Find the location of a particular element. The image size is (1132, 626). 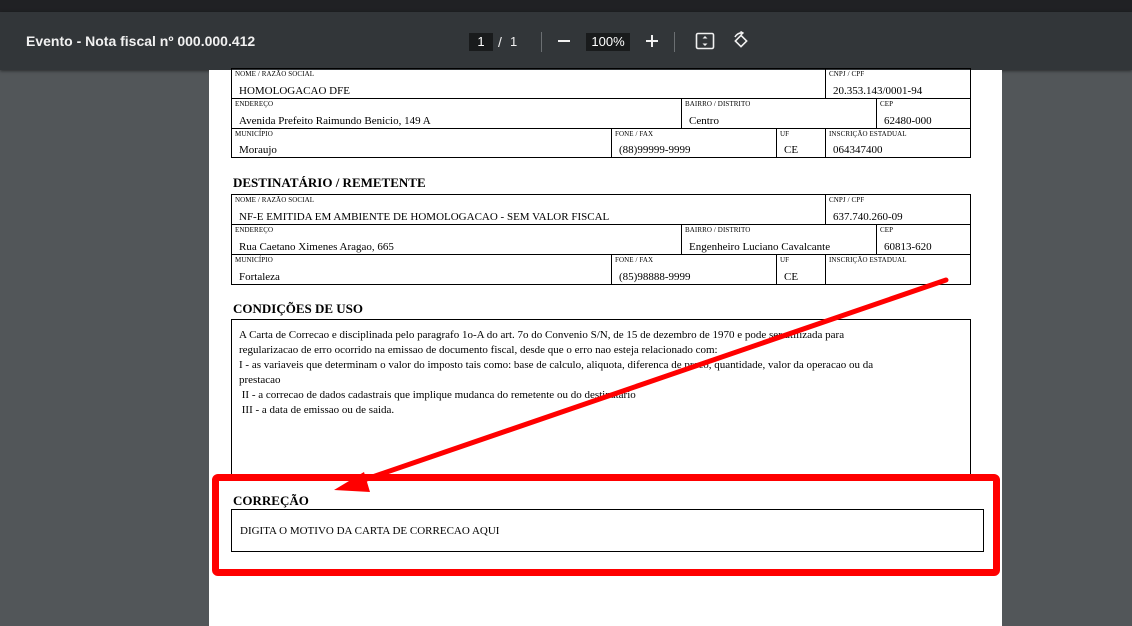

destinatario-endereco: Rua Caetano Ximenes Aragao, 665 is located at coordinates (316, 247).